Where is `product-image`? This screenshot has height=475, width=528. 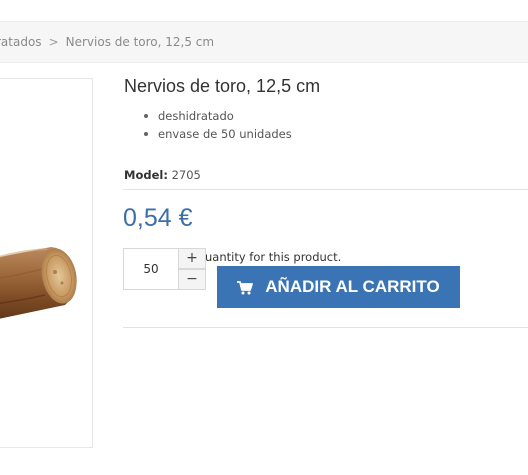
product-image is located at coordinates (46, 263).